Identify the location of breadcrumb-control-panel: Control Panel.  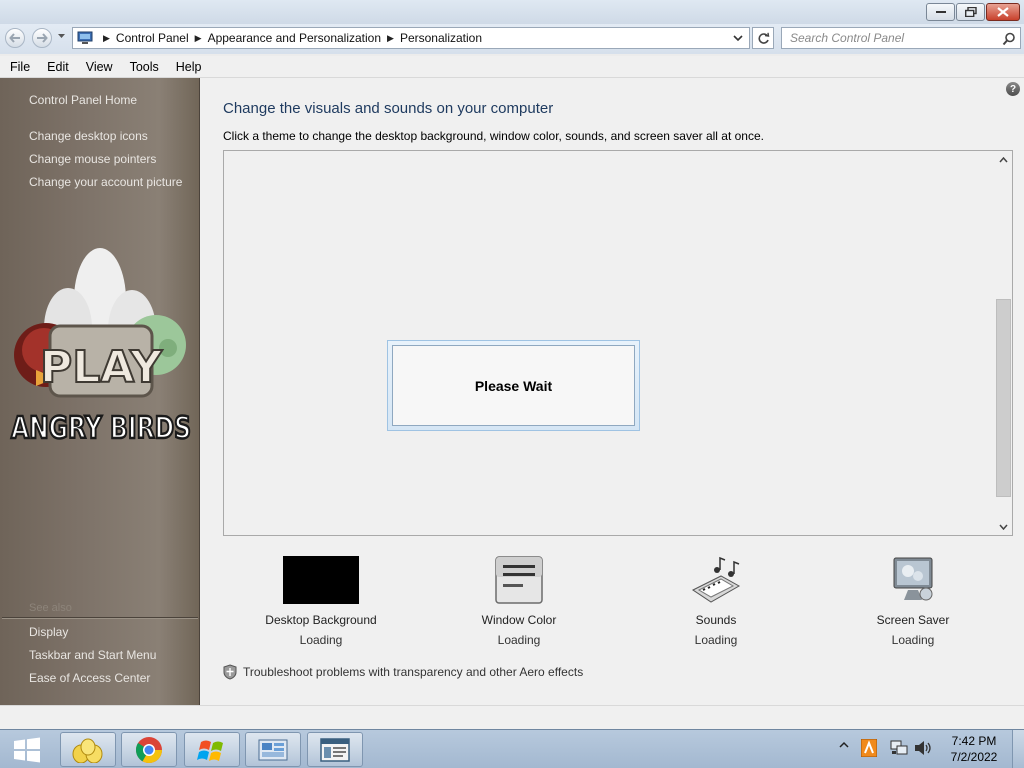
(152, 38).